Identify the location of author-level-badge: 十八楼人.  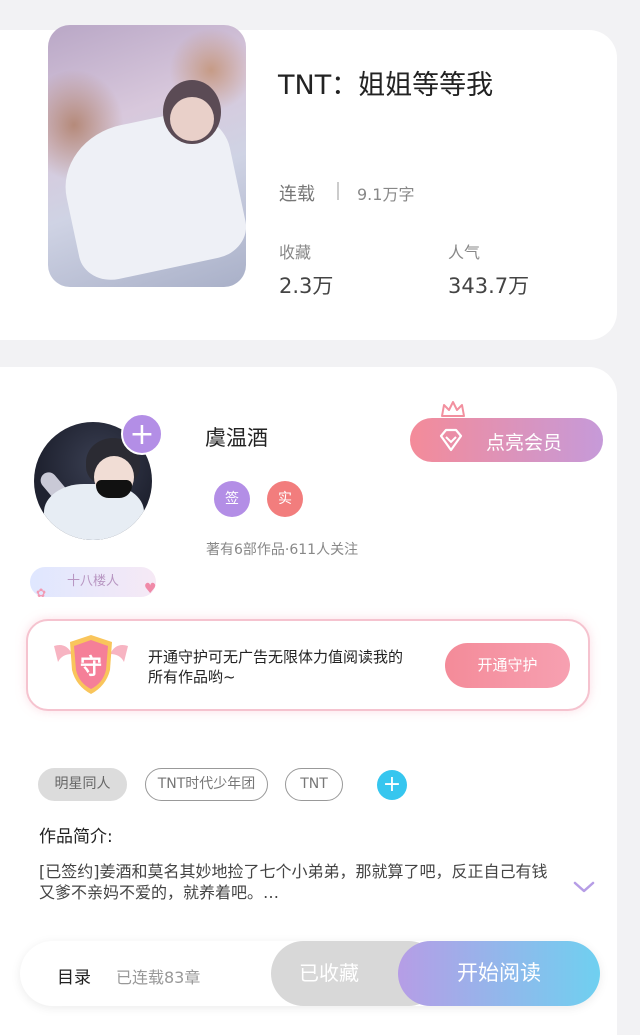
(93, 582).